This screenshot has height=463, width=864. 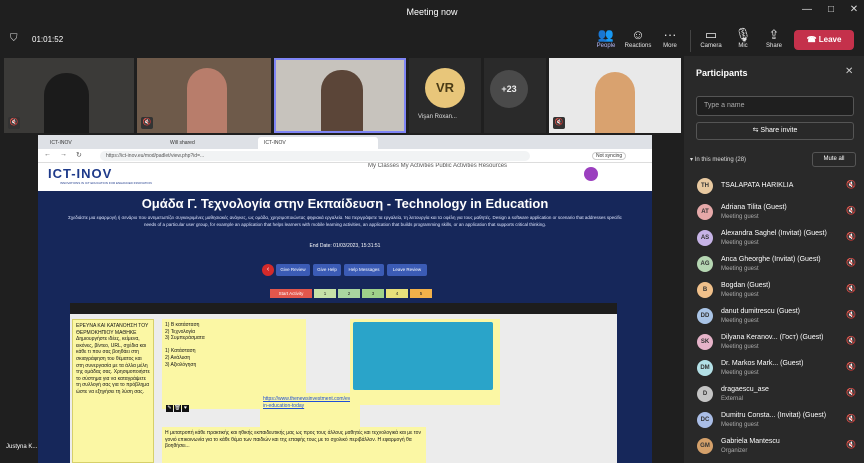 What do you see at coordinates (606, 34) in the screenshot?
I see `people-icon: 👥` at bounding box center [606, 34].